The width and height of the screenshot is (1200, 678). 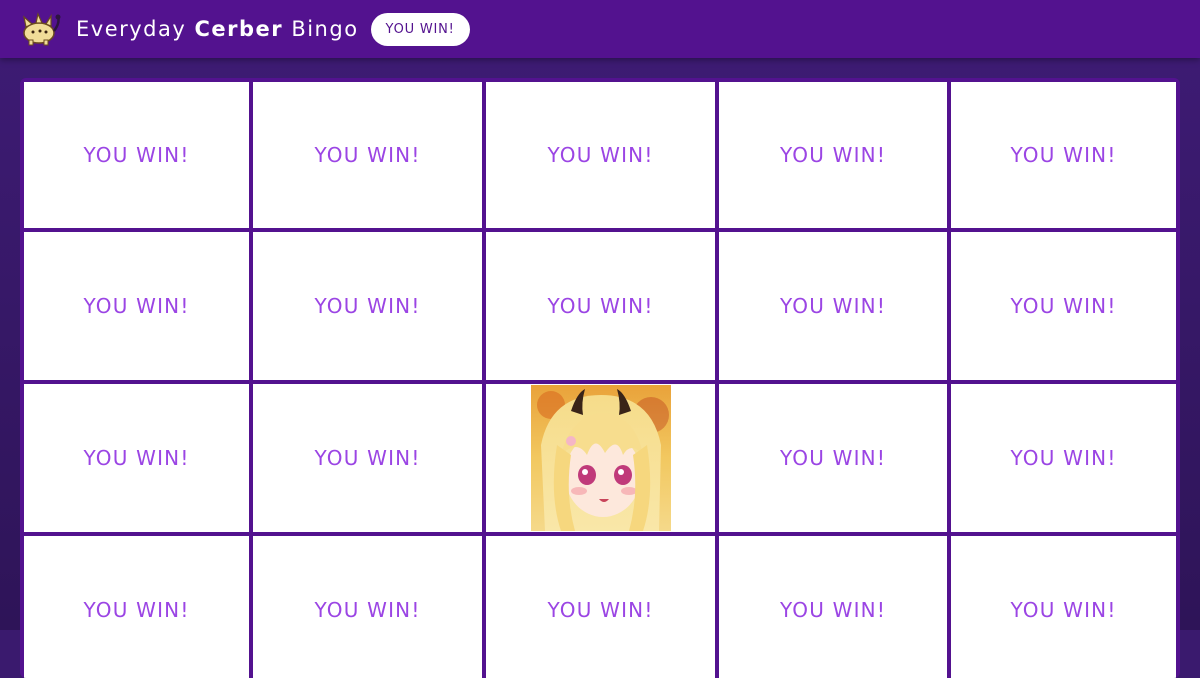 What do you see at coordinates (321, 29) in the screenshot?
I see `title-suffix: Bingo` at bounding box center [321, 29].